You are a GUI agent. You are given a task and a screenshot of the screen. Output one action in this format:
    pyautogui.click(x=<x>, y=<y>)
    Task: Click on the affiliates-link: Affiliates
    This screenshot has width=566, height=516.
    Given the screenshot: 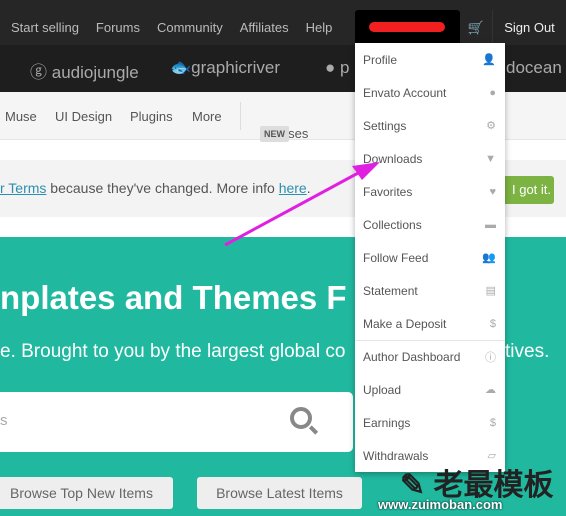 What is the action you would take?
    pyautogui.click(x=264, y=27)
    